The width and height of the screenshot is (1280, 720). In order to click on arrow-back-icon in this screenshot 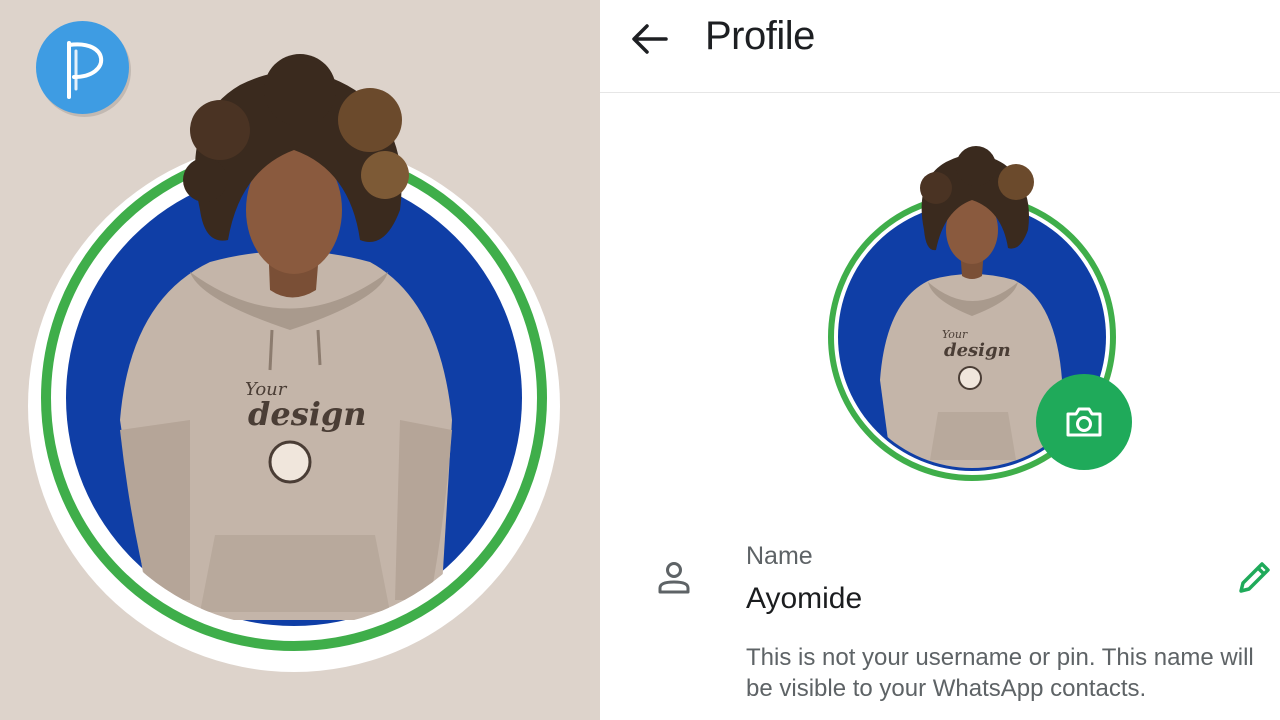, I will do `click(650, 39)`.